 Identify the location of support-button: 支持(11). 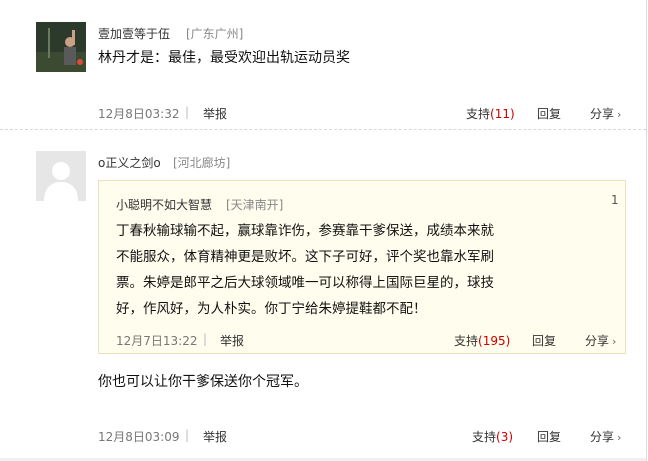
(490, 113).